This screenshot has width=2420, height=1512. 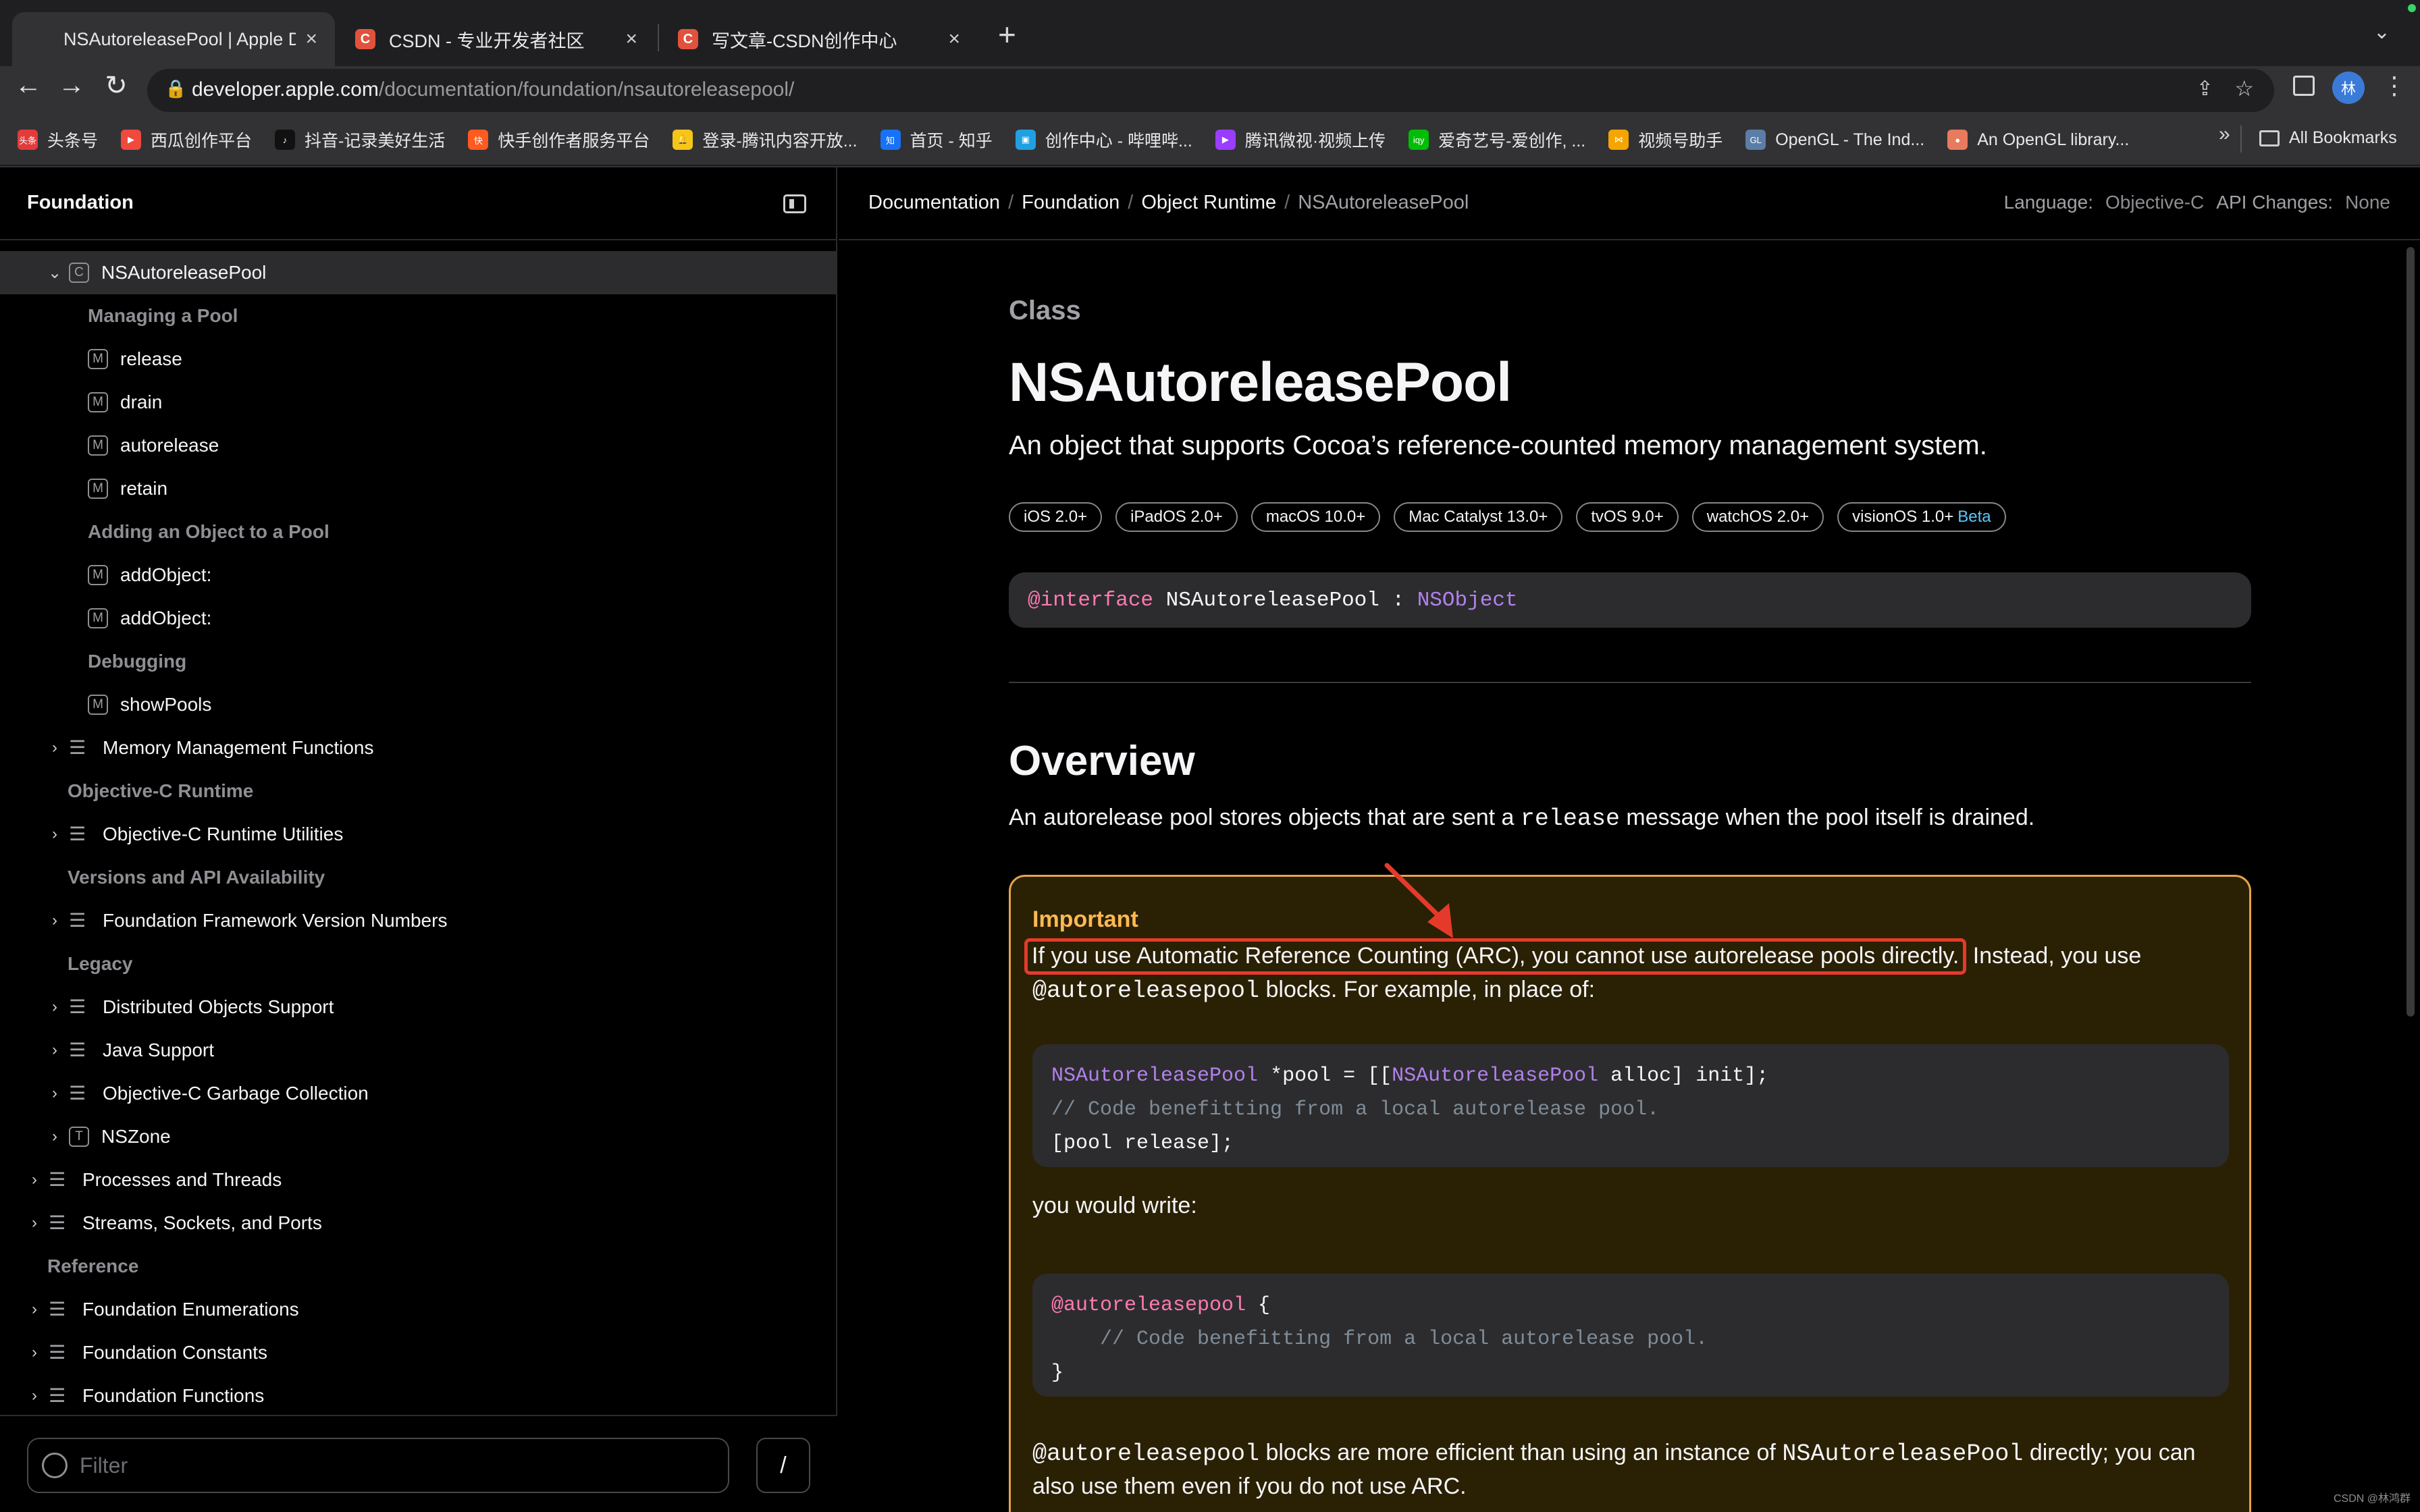 What do you see at coordinates (418, 203) in the screenshot?
I see `sidebar-header: Foundation` at bounding box center [418, 203].